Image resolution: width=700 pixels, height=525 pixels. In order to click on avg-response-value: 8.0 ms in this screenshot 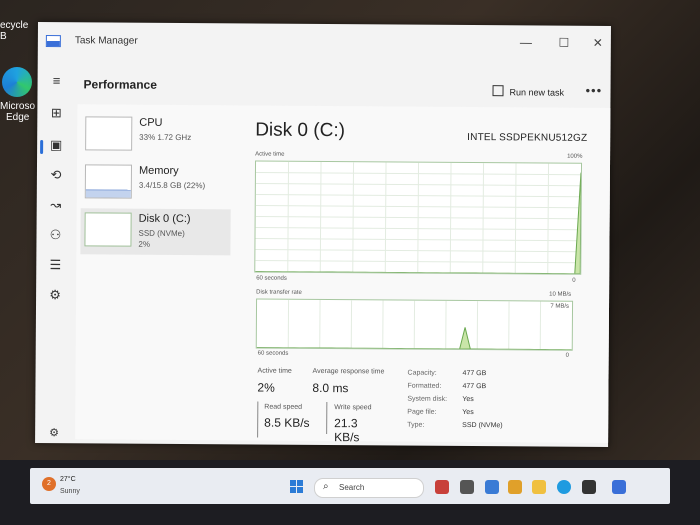, I will do `click(330, 388)`.